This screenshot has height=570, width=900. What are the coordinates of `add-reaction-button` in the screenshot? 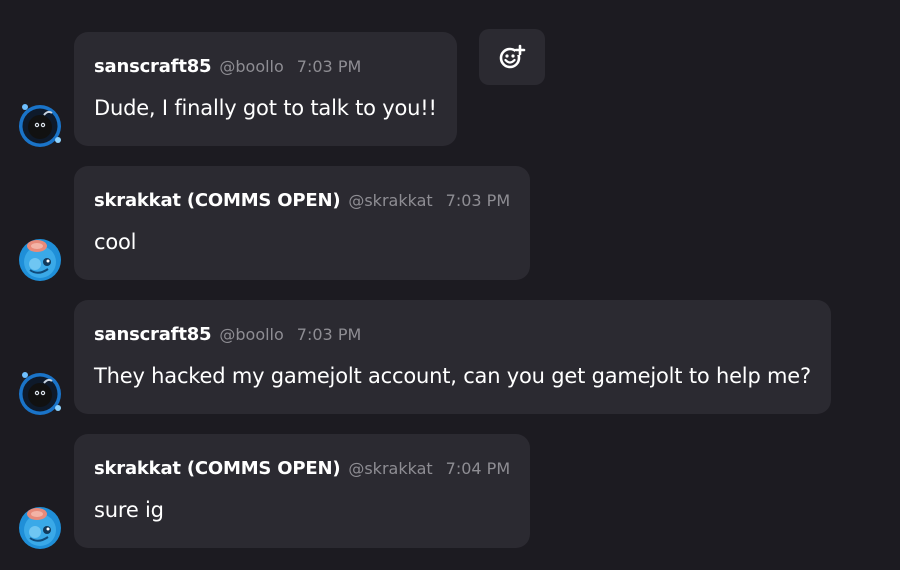 It's located at (512, 57).